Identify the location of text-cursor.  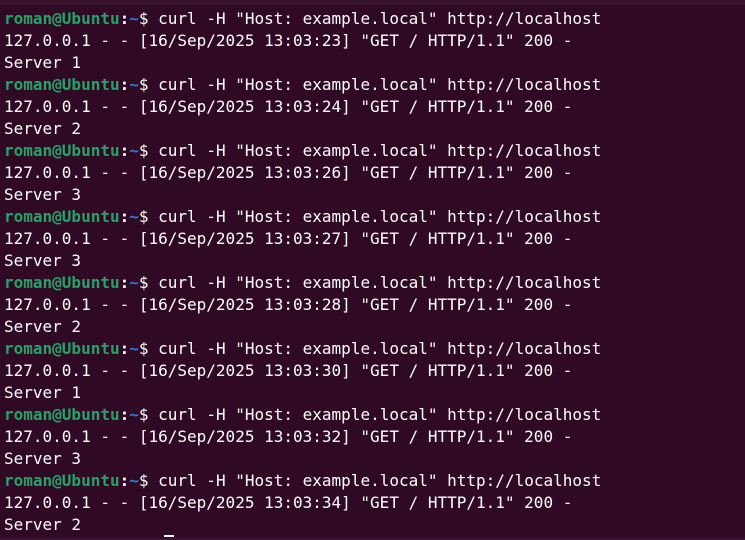
(169, 536).